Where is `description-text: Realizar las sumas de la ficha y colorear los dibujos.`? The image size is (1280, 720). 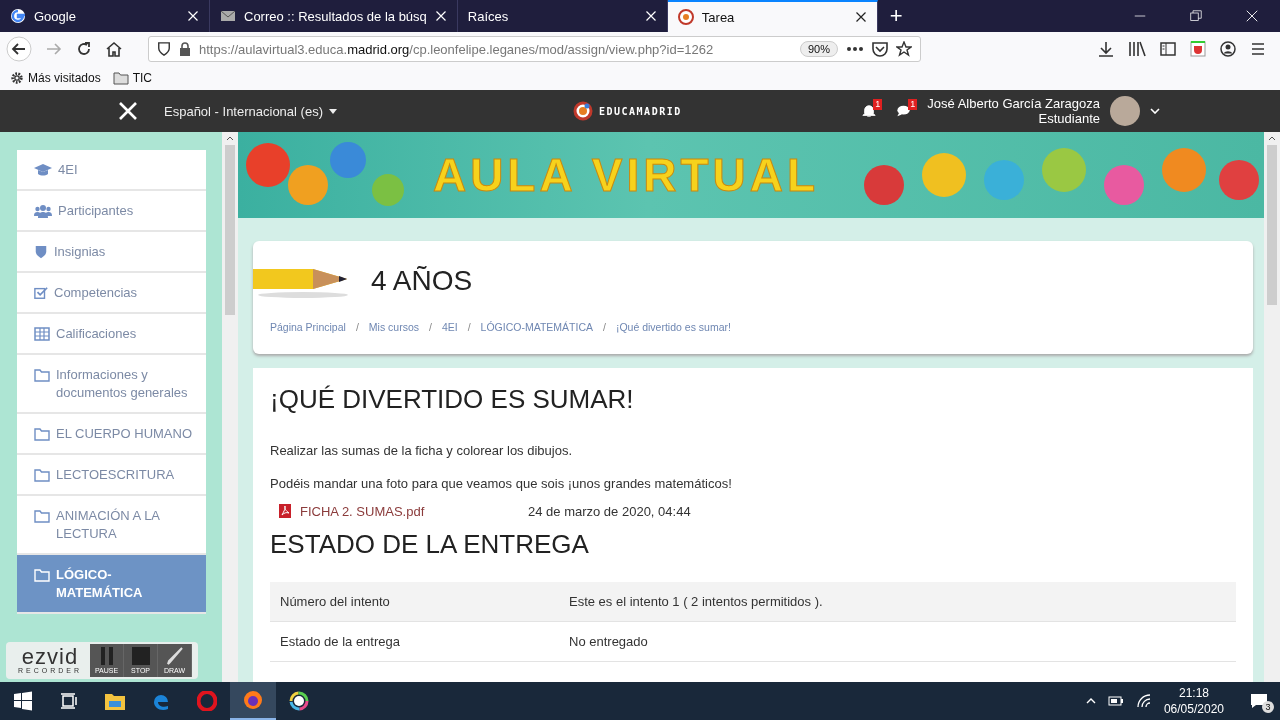 description-text: Realizar las sumas de la ficha y colorear los dibujos. is located at coordinates (422, 450).